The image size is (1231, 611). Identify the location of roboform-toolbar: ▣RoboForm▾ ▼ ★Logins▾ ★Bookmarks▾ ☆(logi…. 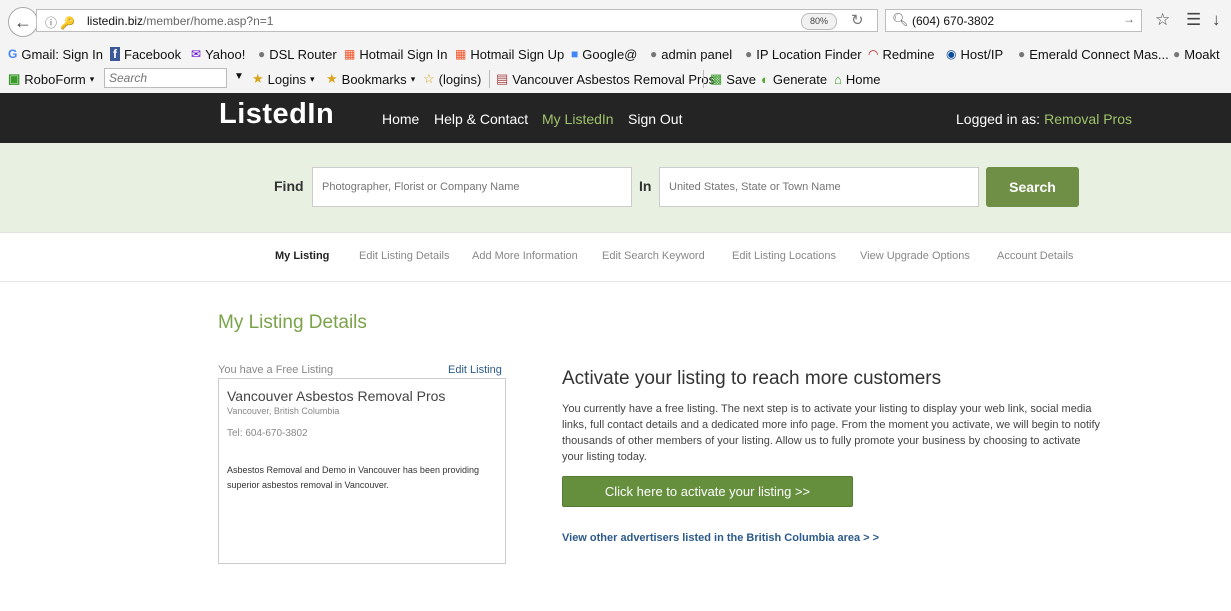
(615, 79).